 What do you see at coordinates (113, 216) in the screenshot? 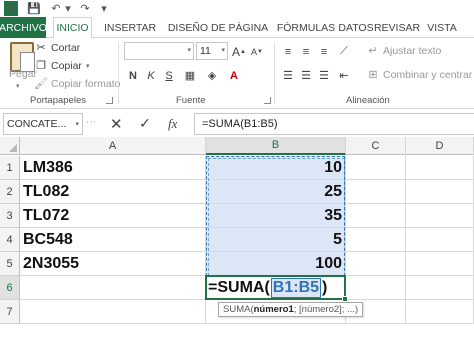
I see `cell-a3: TL072` at bounding box center [113, 216].